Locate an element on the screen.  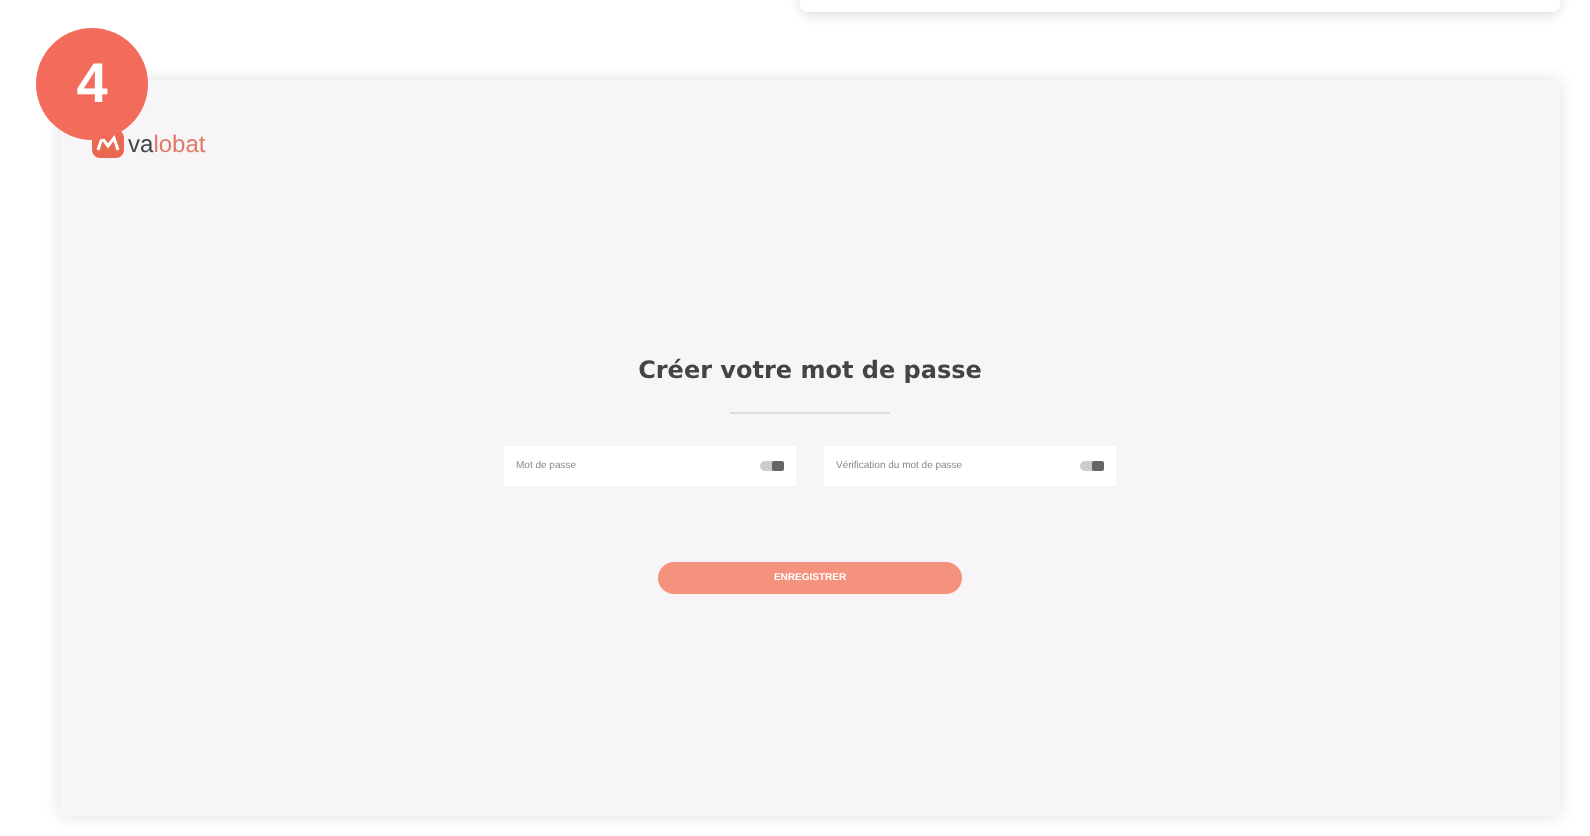
step-badge: 4 is located at coordinates (92, 84).